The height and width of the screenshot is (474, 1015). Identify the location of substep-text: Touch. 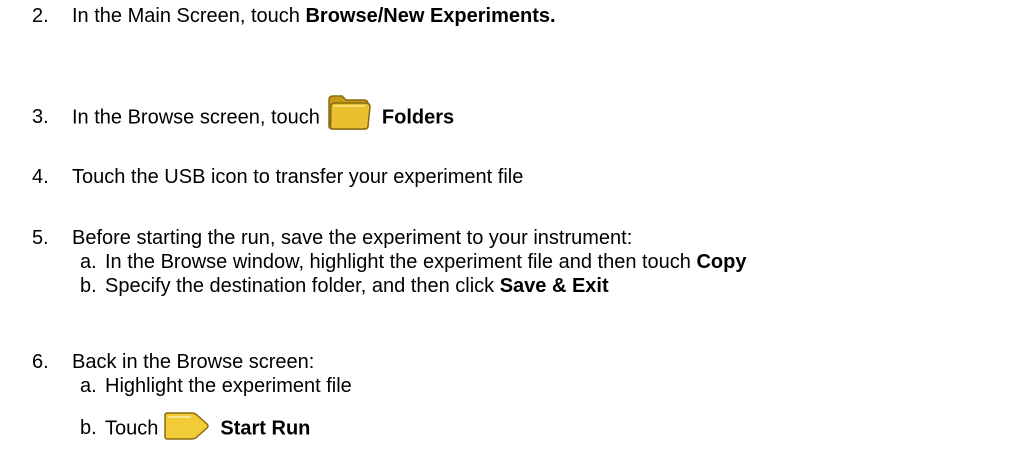
(132, 428).